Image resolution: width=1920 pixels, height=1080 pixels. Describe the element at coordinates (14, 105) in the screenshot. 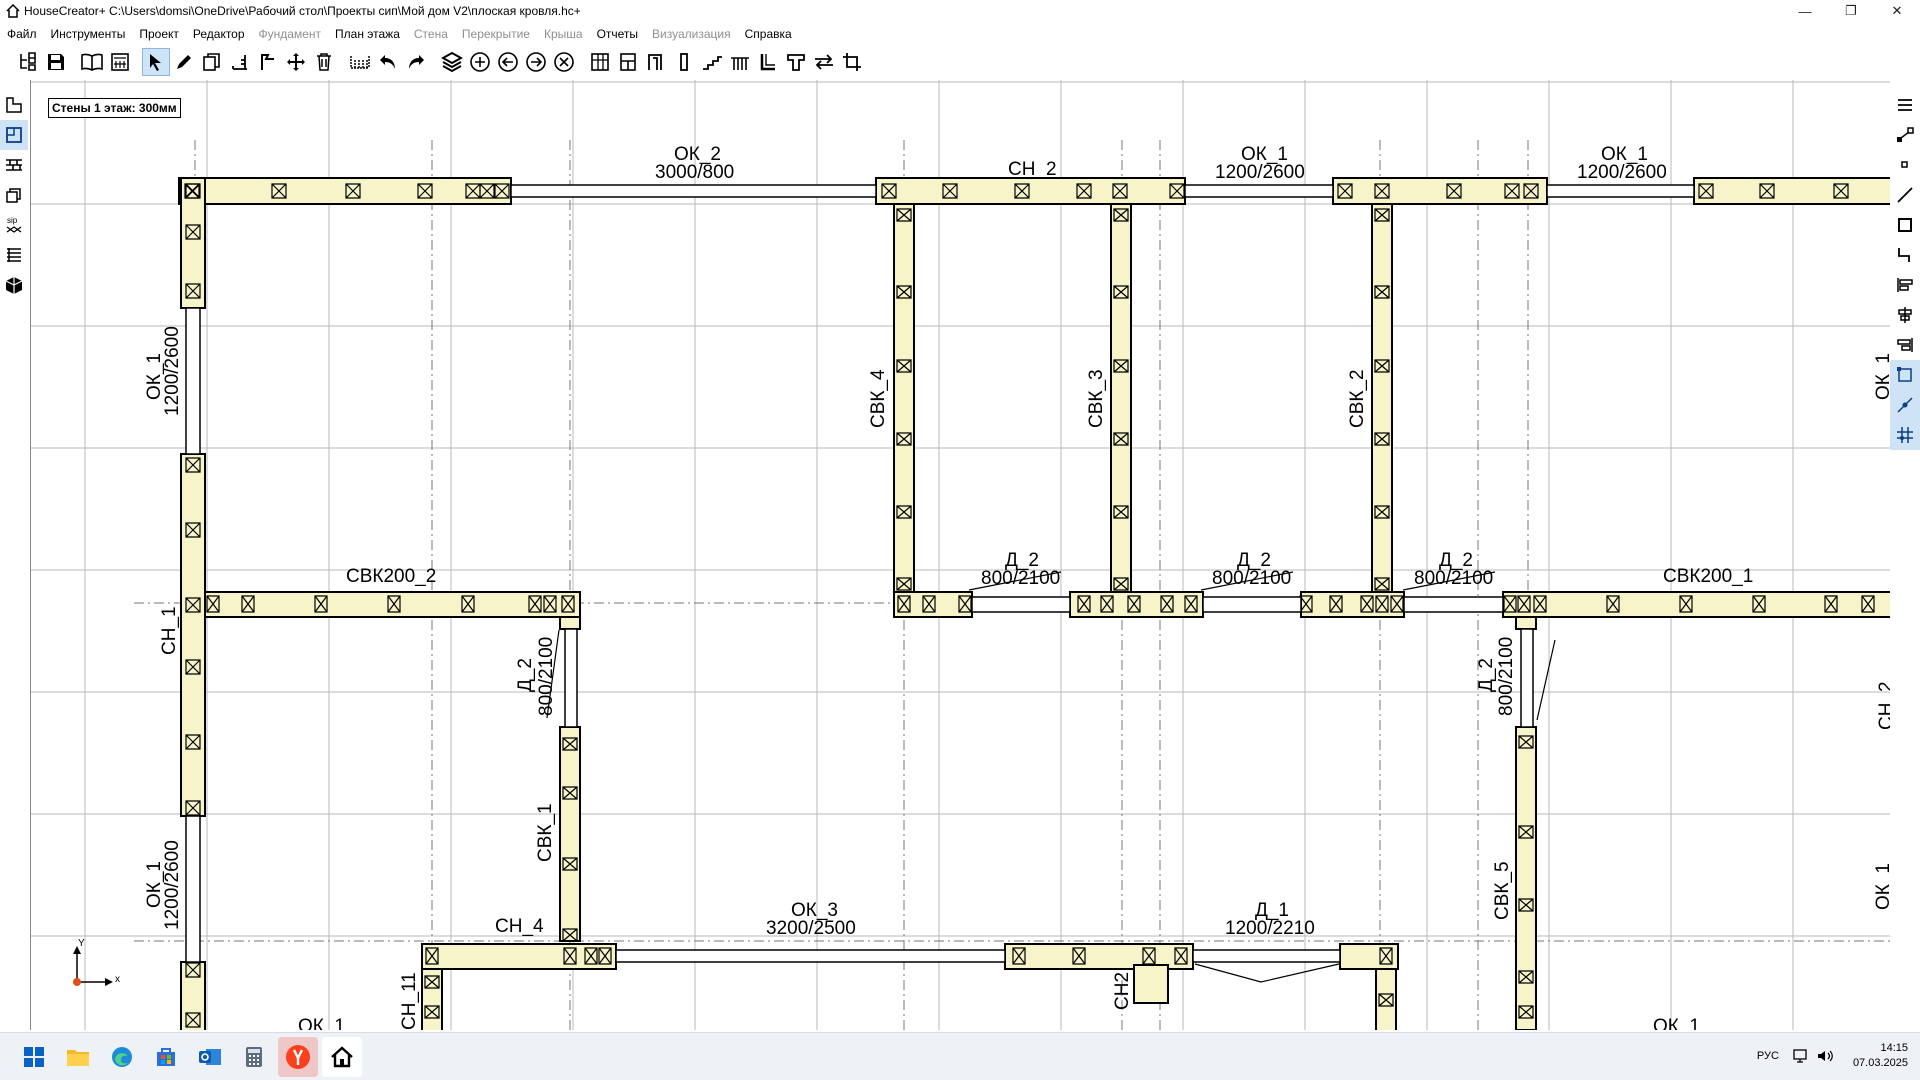

I see `left-tool-plan` at that location.